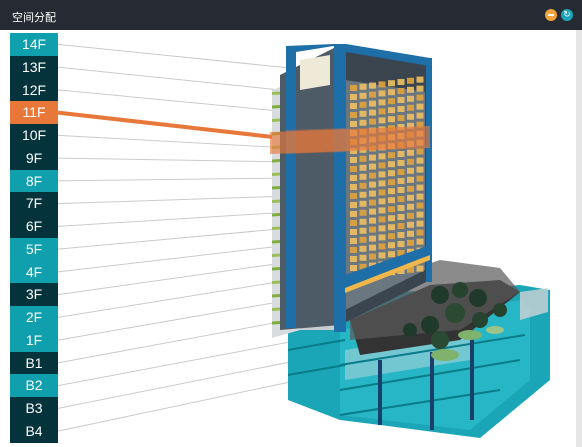 The width and height of the screenshot is (582, 447). I want to click on floor-button-10f: 10F, so click(34, 135).